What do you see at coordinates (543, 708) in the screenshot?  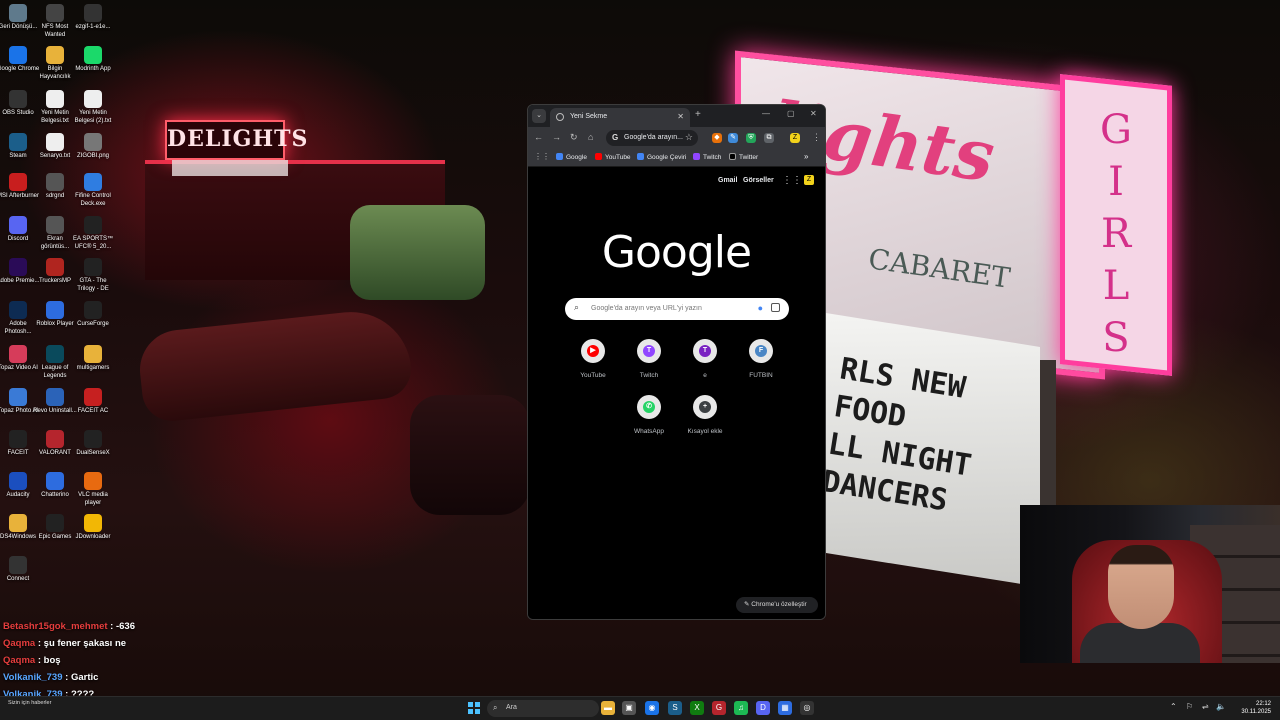 I see `taskbar-search: ⌕ Ara` at bounding box center [543, 708].